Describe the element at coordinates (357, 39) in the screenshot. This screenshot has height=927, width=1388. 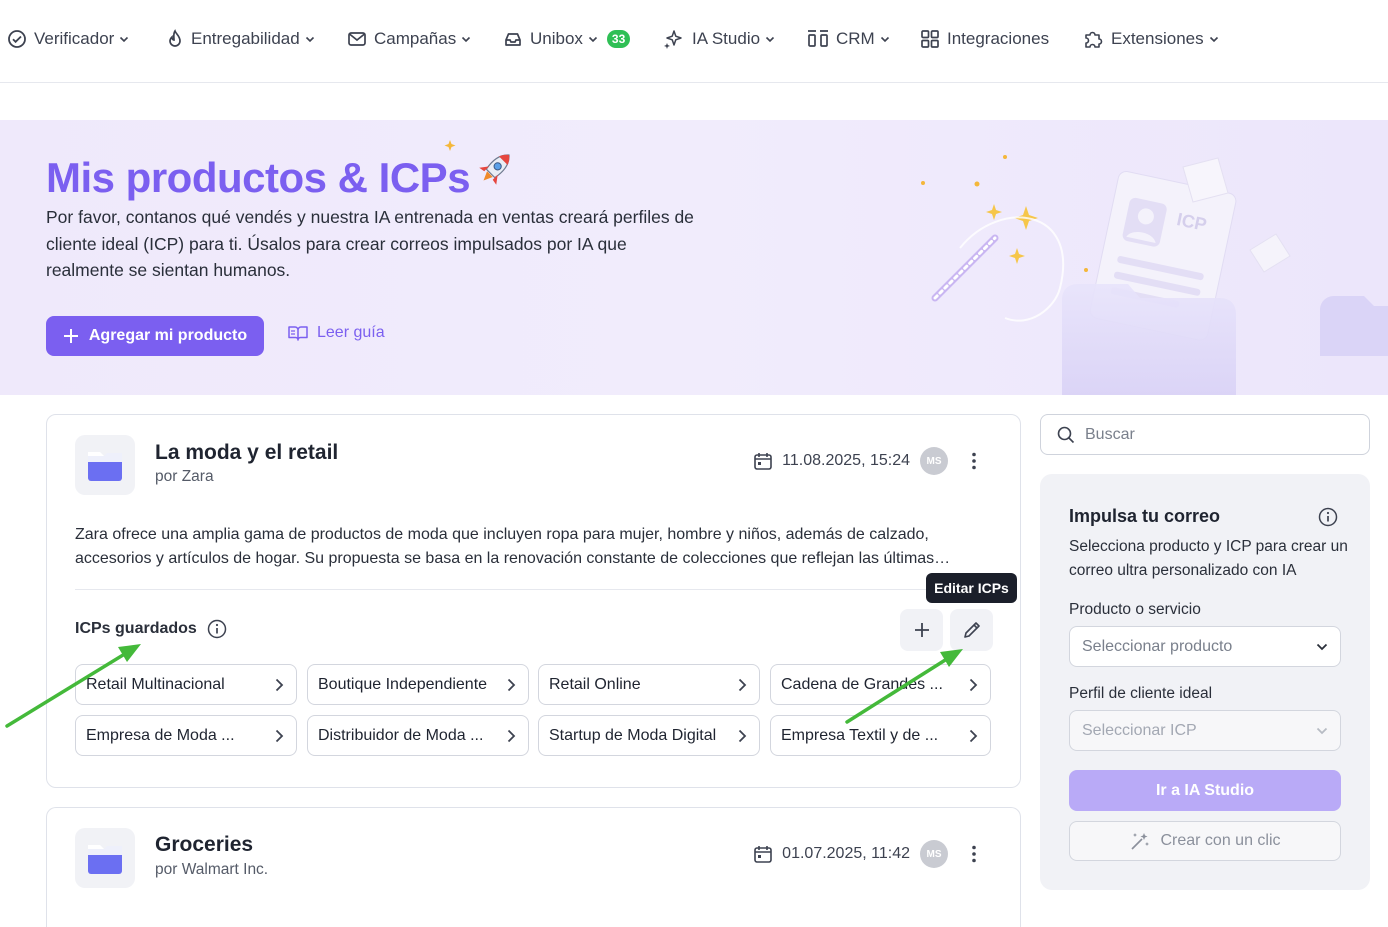
I see `mail-icon` at that location.